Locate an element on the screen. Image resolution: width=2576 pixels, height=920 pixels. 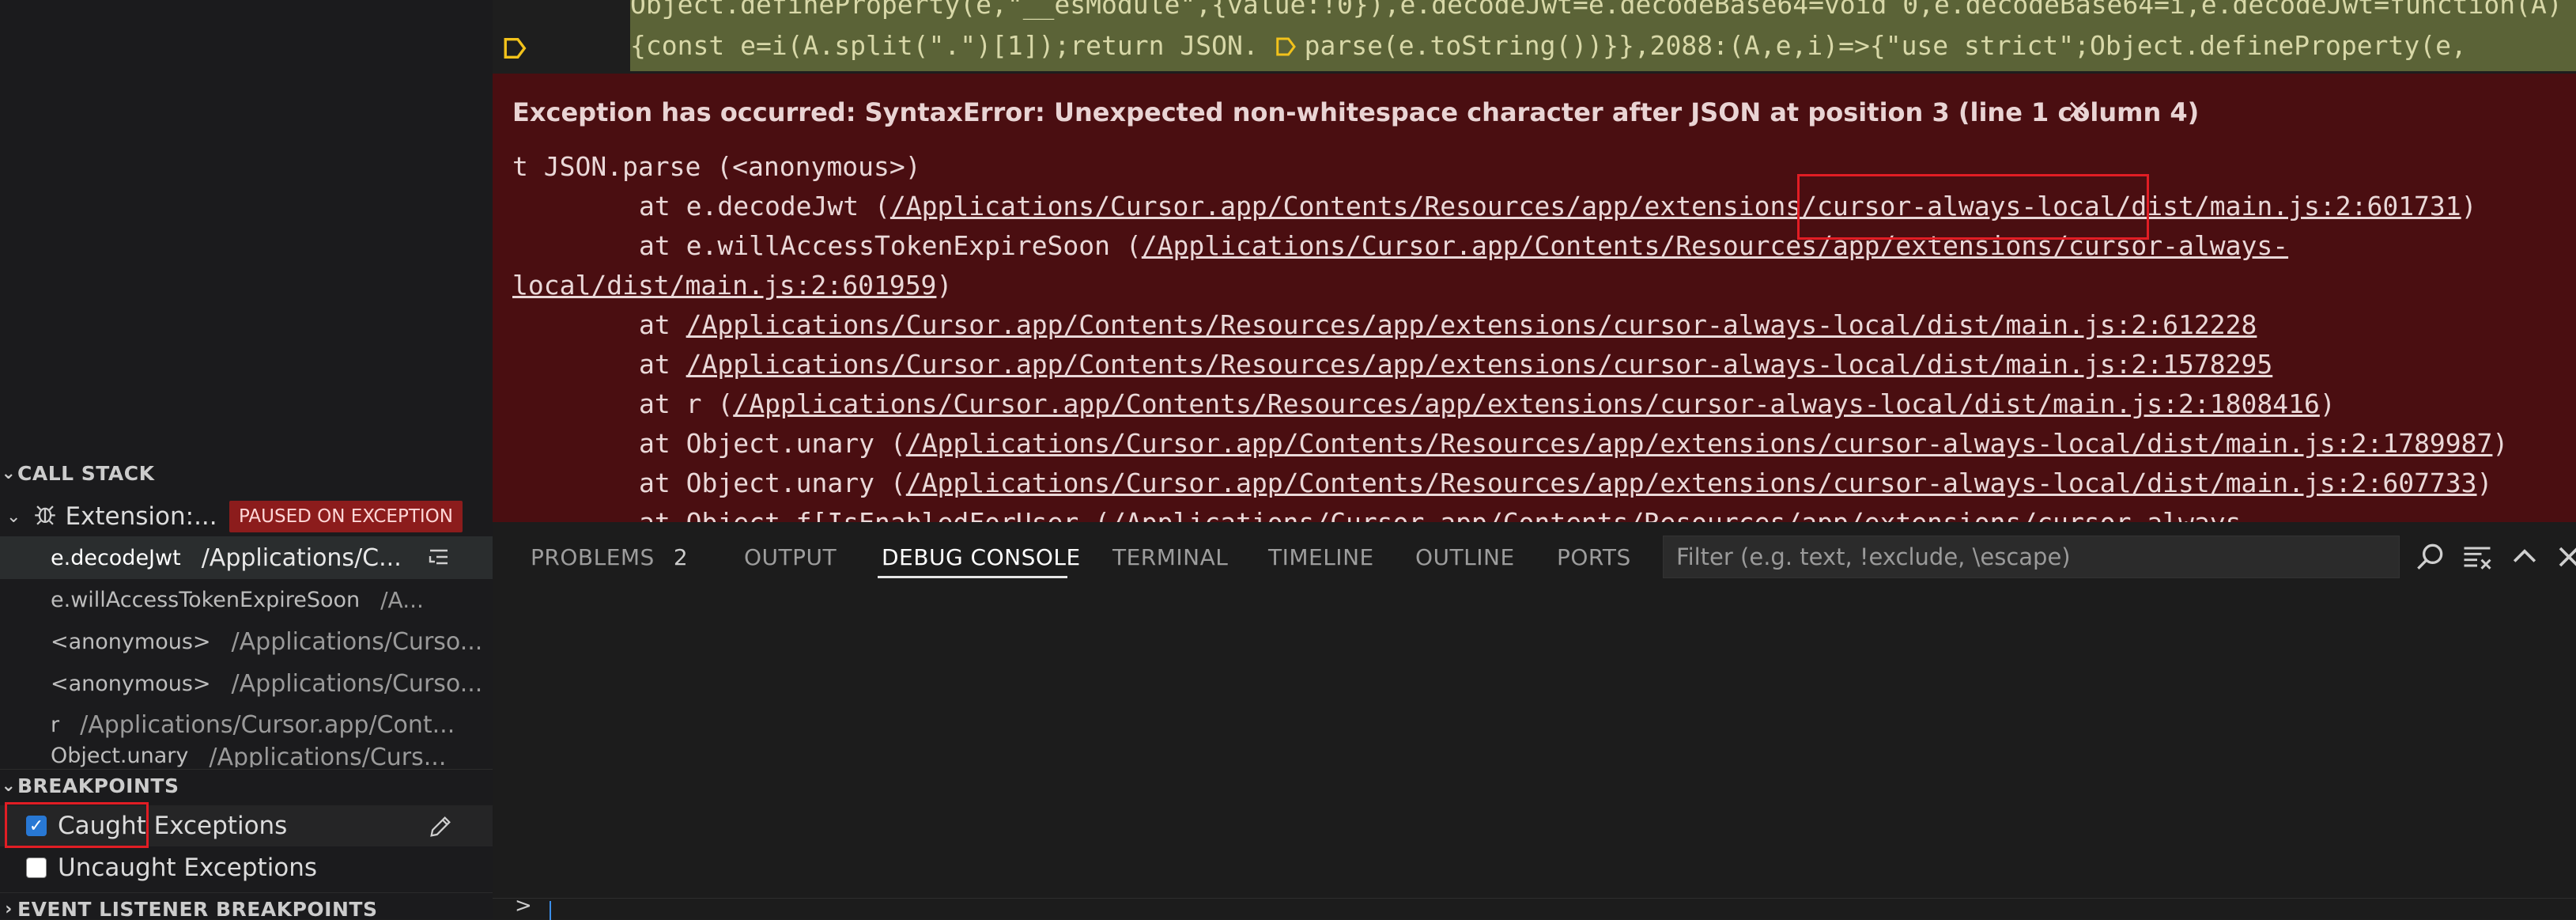
tab-debug-console: DEBUG CONSOLE is located at coordinates (981, 557).